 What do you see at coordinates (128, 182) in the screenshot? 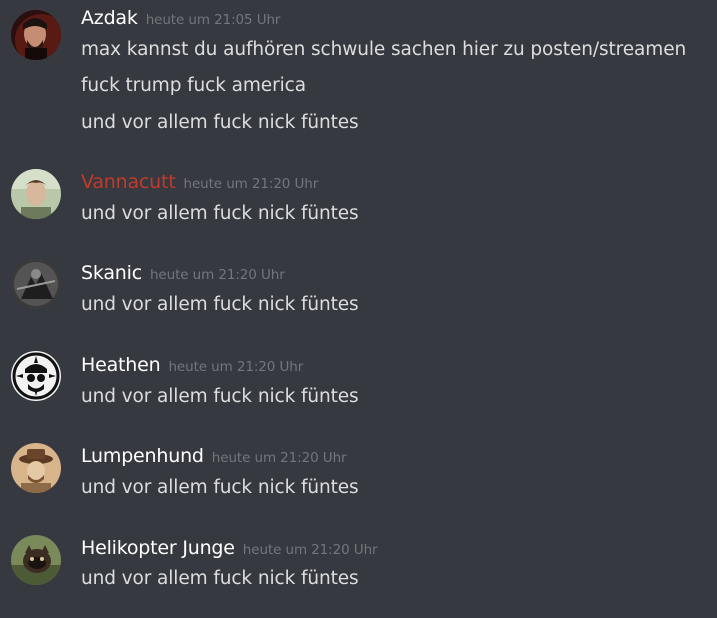
I see `username: Vannacutt` at bounding box center [128, 182].